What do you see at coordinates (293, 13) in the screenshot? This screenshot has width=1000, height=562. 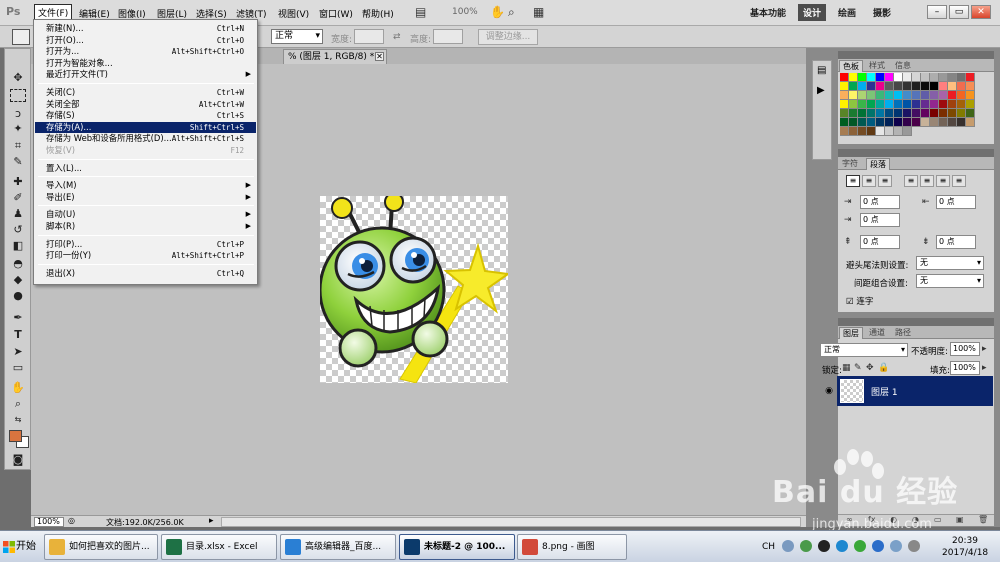 I see `menu-view: 视图(V)` at bounding box center [293, 13].